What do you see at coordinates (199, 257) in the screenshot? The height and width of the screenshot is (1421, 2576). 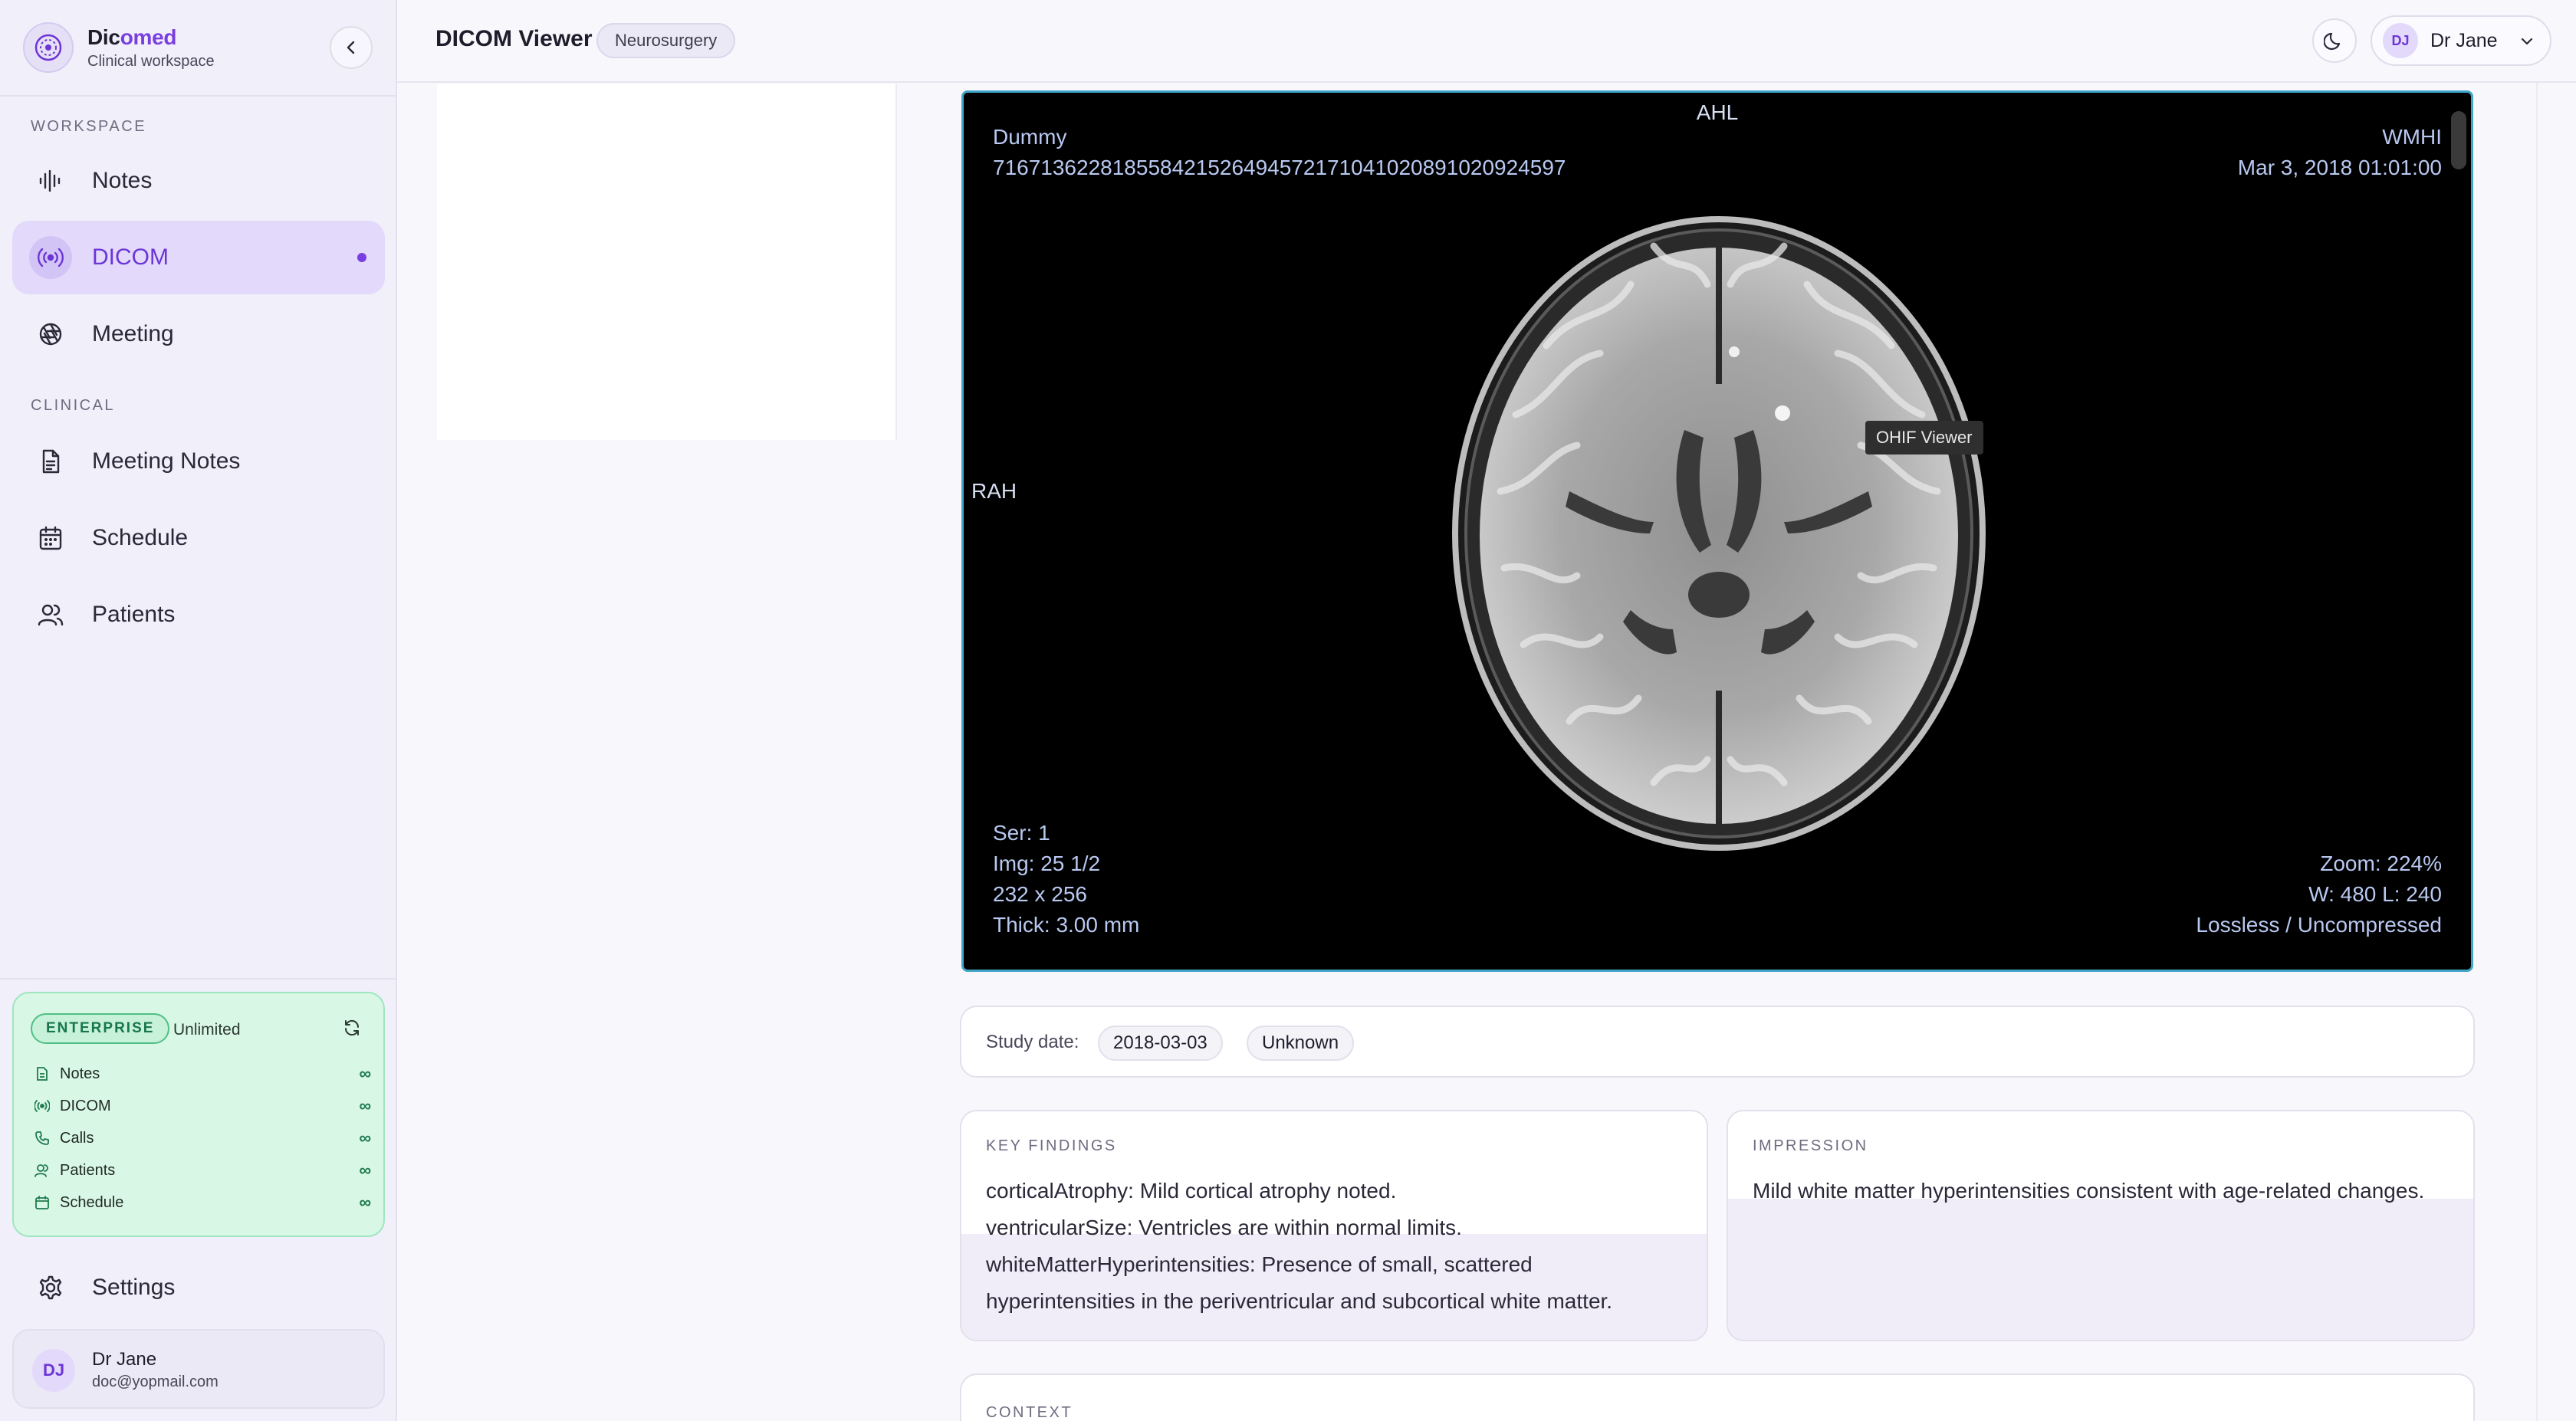 I see `sidebar-item-dicom: DICOM` at bounding box center [199, 257].